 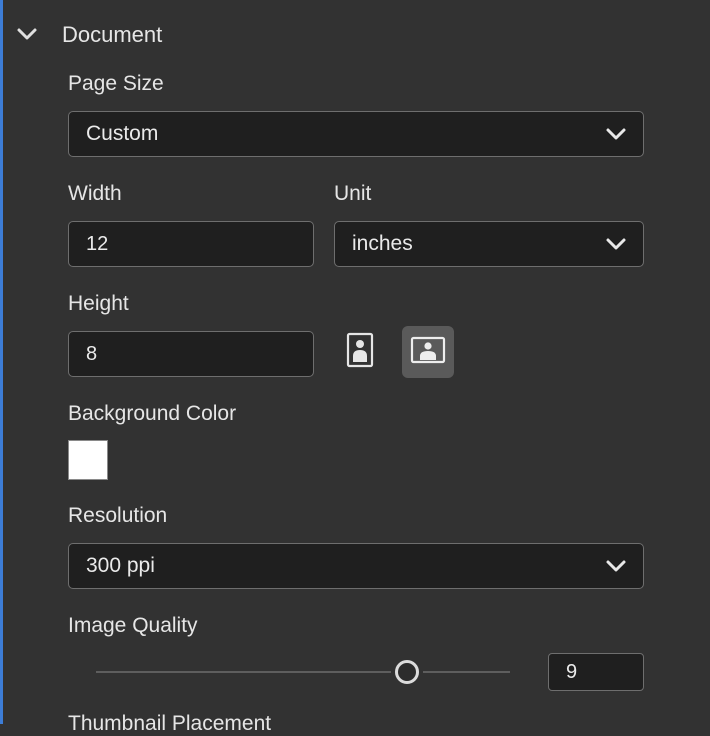 I want to click on portrait-orientation-button, so click(x=360, y=352).